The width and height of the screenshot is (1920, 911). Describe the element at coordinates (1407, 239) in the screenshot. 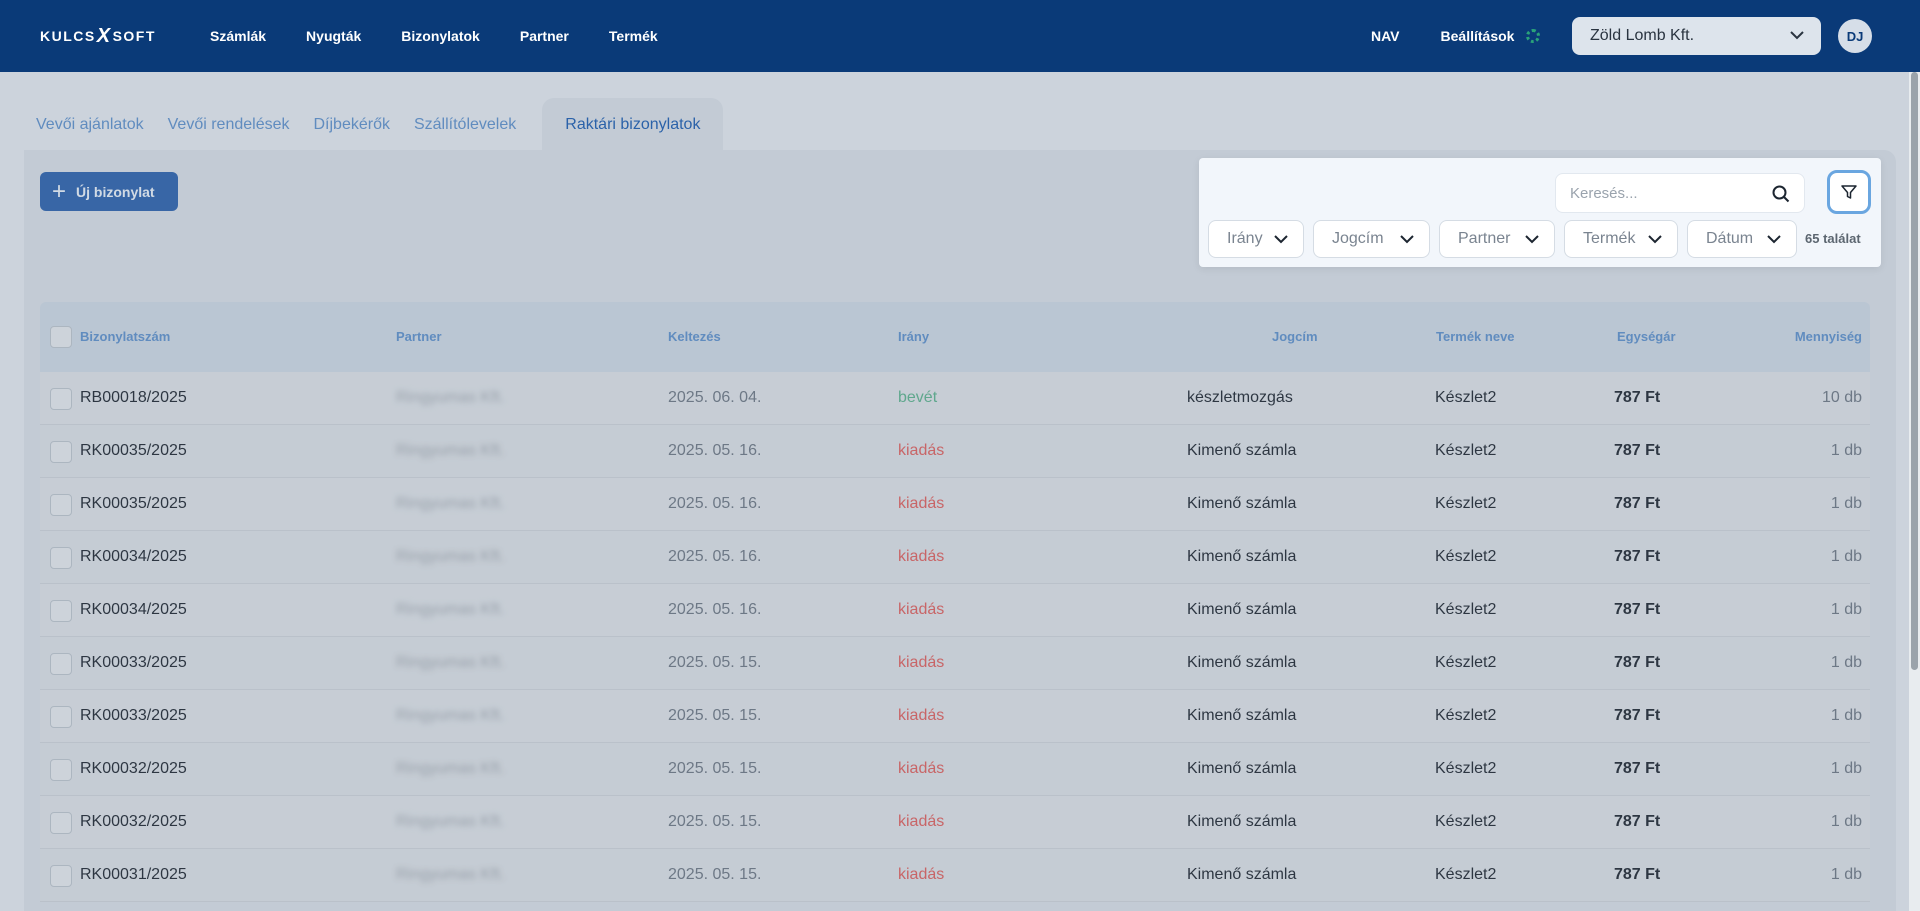

I see `chevron-down-icon` at that location.